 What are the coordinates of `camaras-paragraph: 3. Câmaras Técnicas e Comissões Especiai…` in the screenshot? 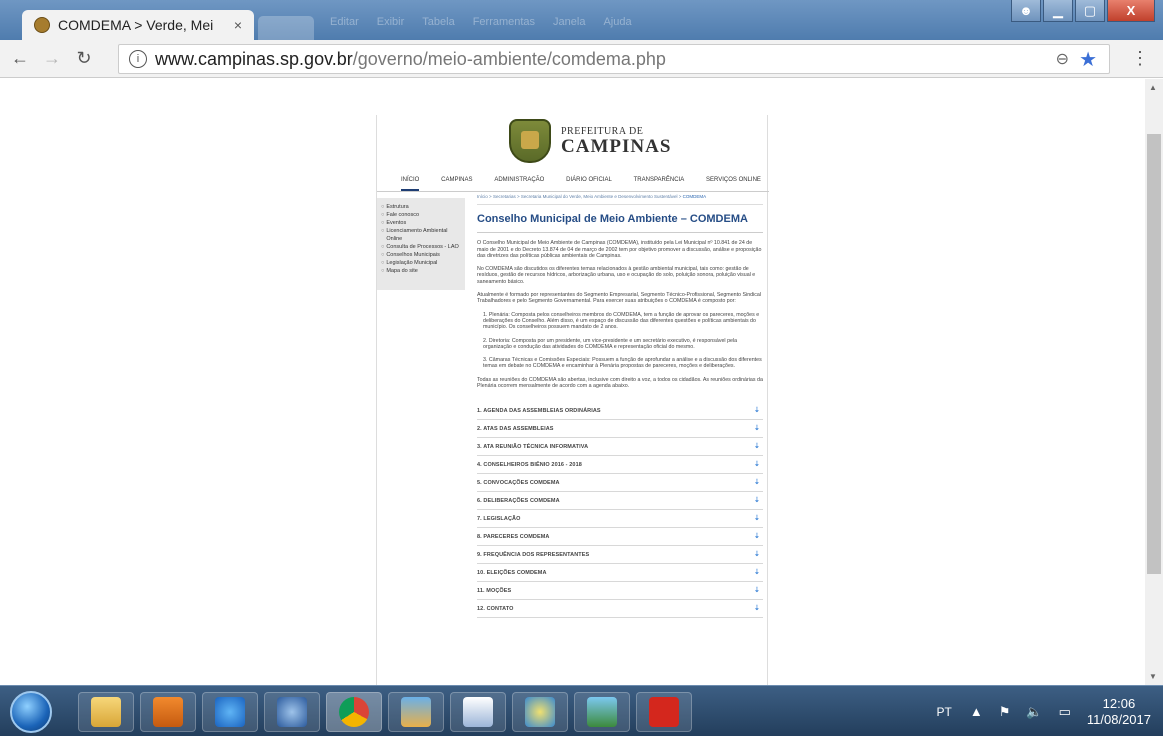 It's located at (622, 363).